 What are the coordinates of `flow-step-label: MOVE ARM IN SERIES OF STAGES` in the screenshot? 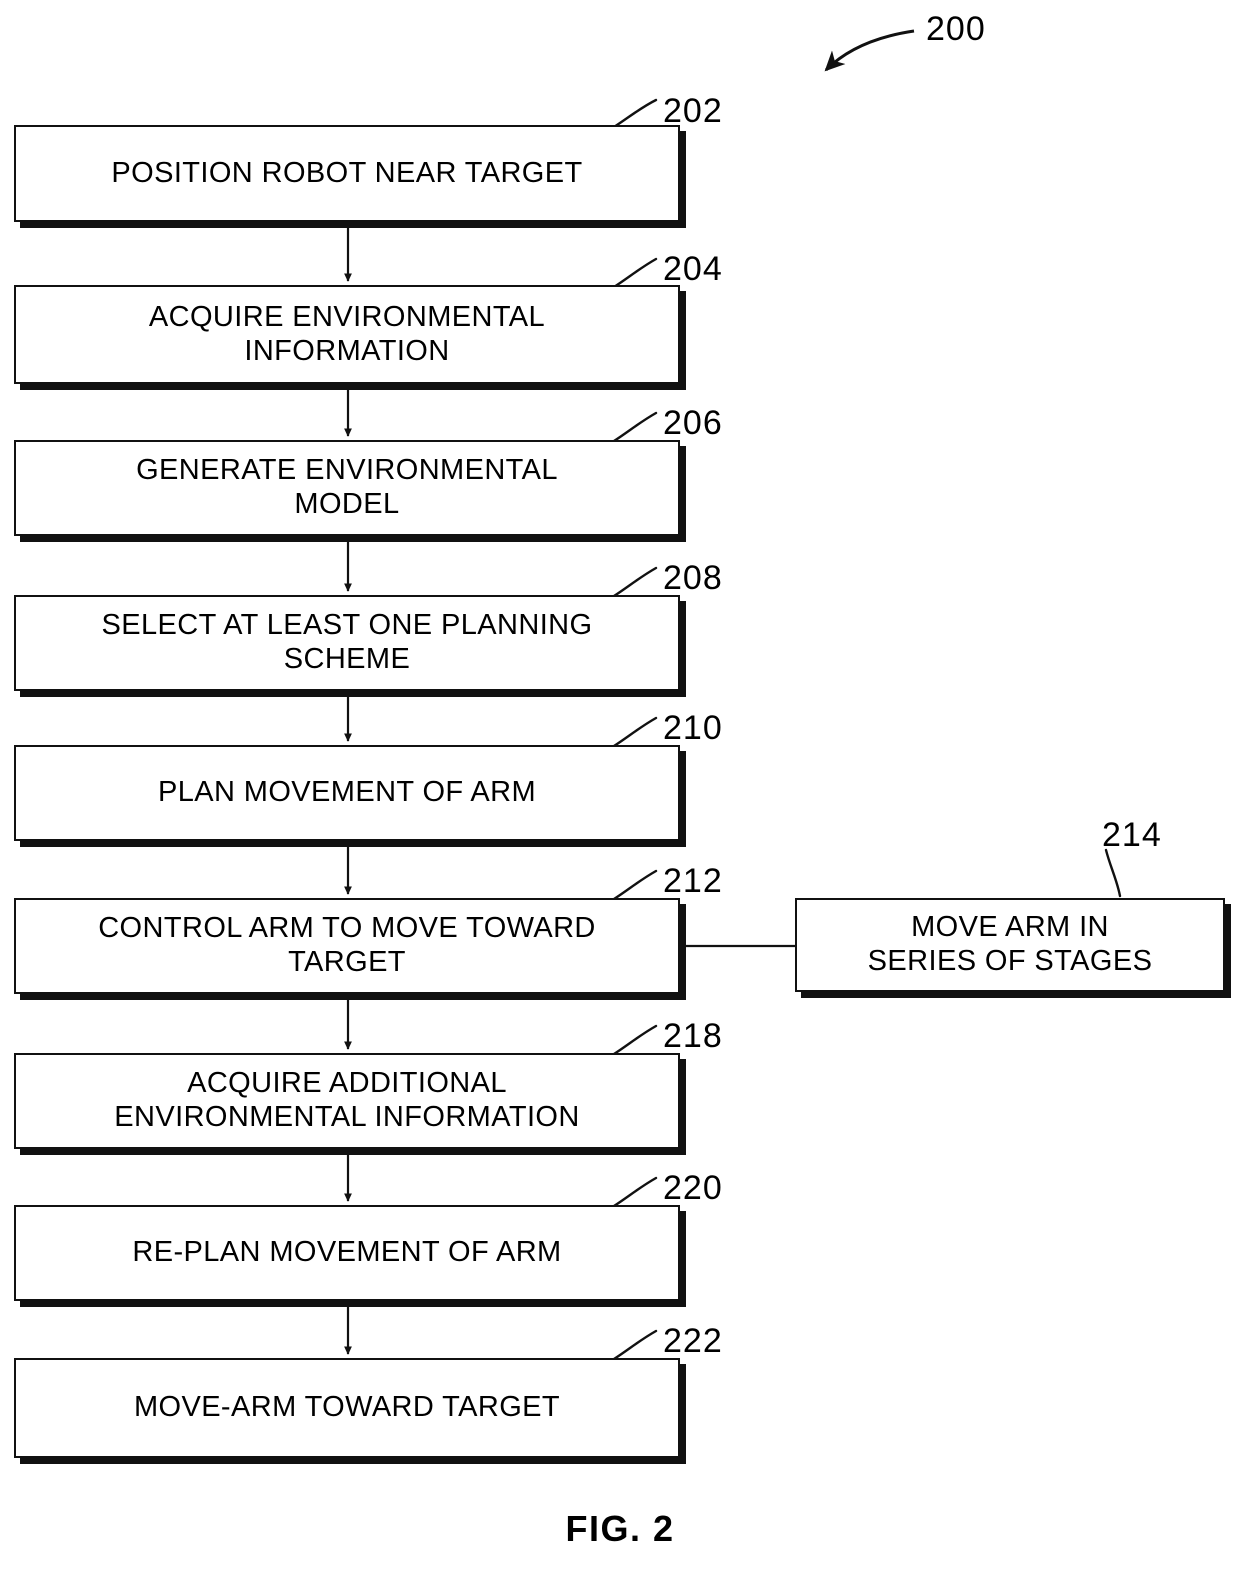 It's located at (1010, 944).